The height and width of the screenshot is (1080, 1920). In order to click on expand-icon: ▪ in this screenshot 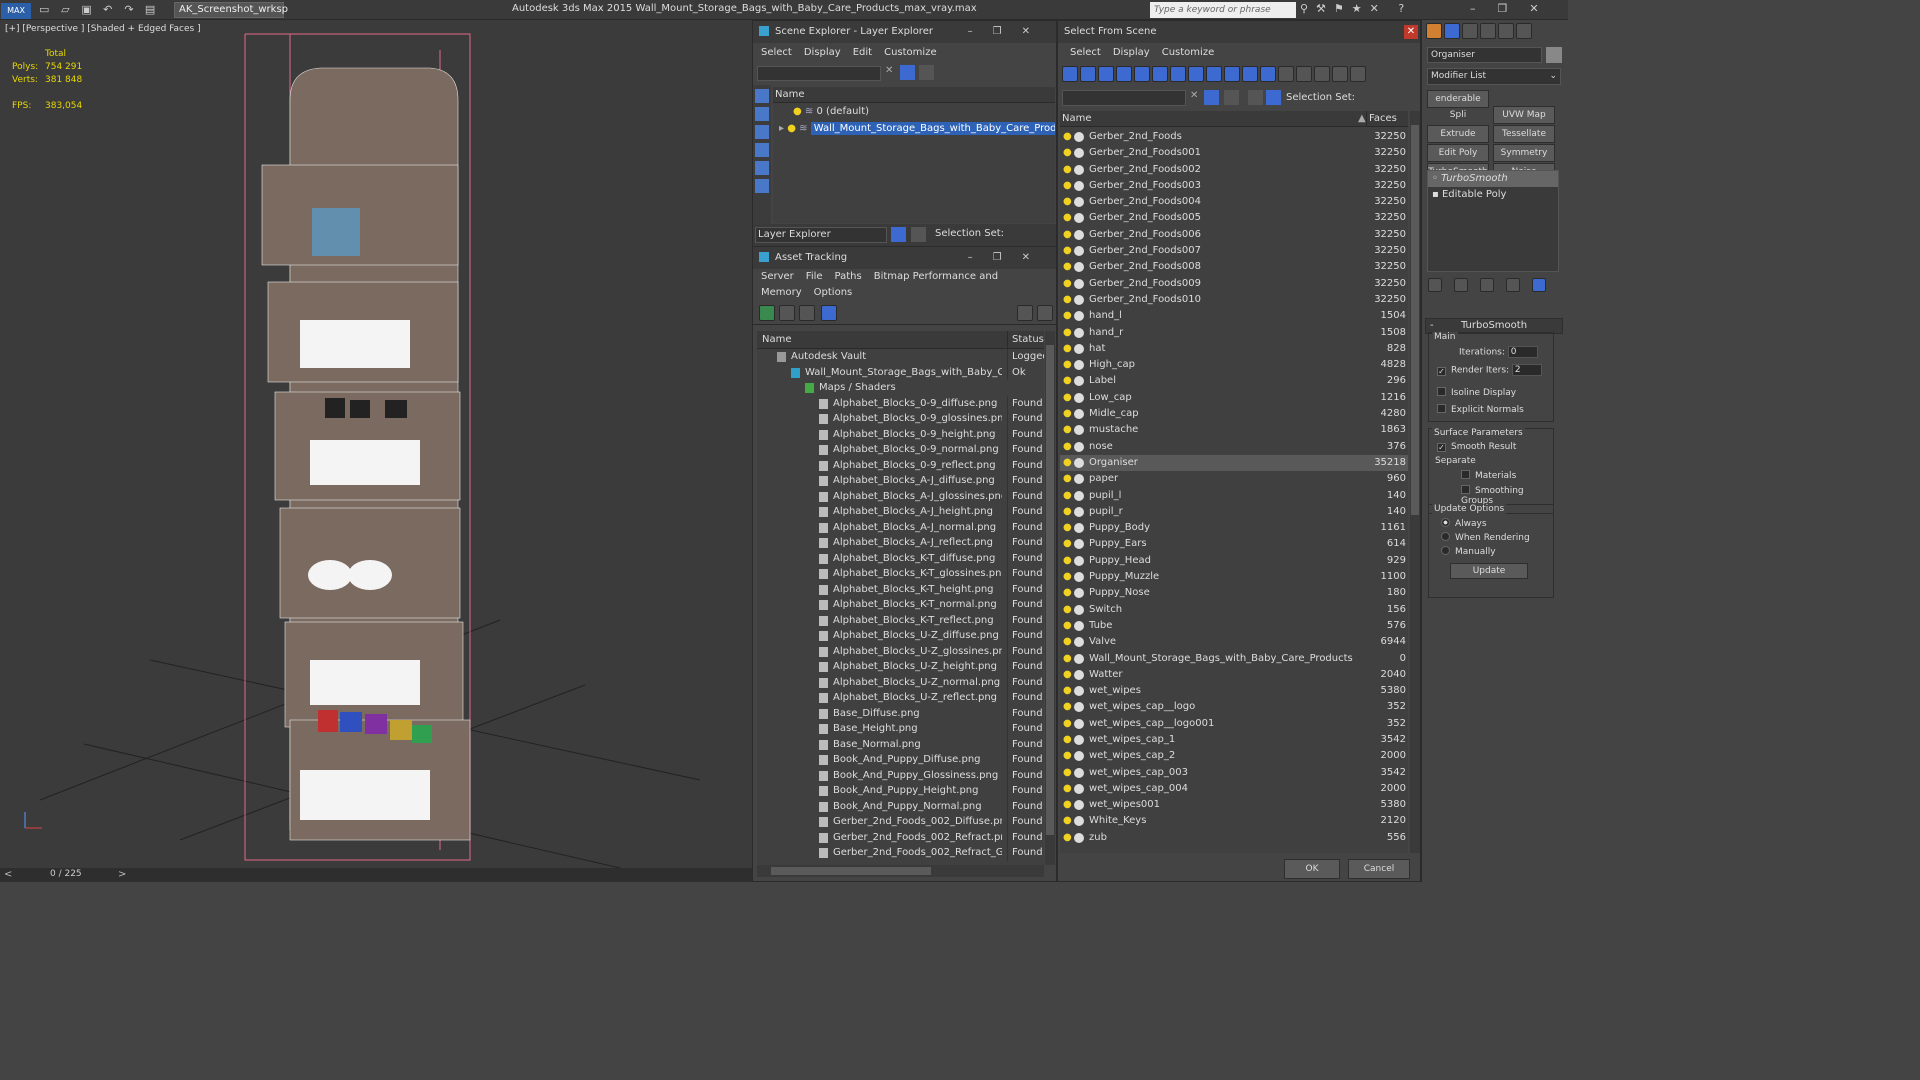, I will do `click(1435, 194)`.